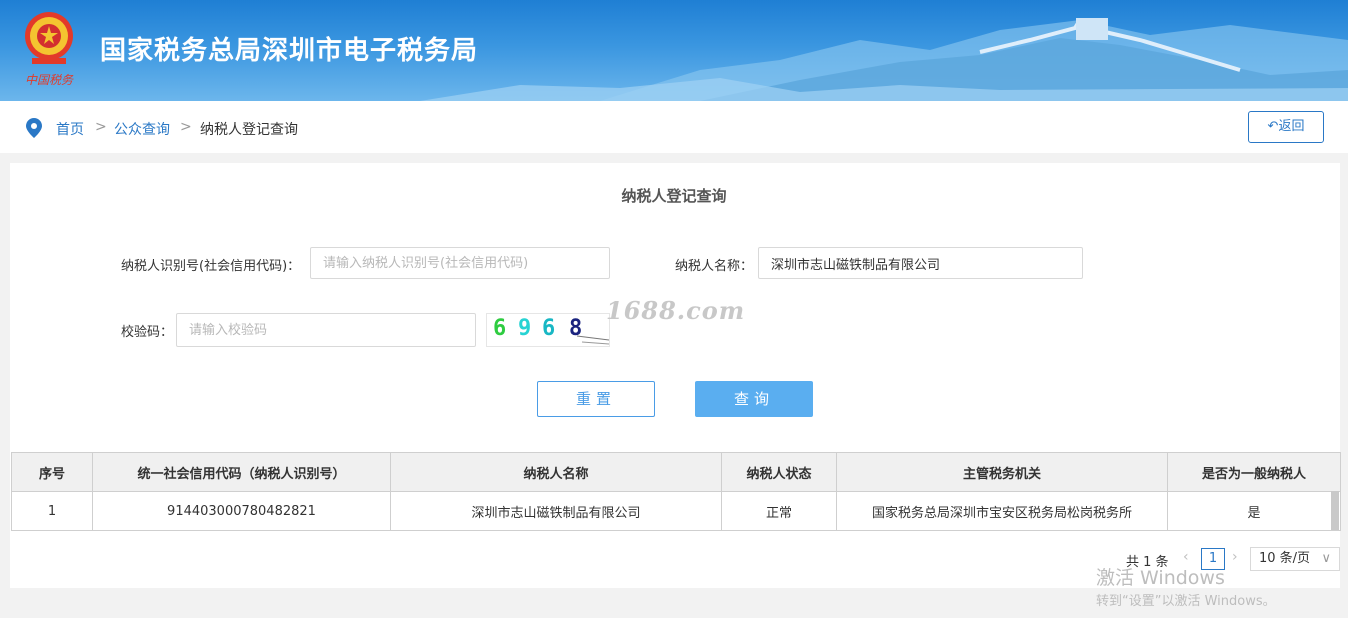 The height and width of the screenshot is (618, 1348). What do you see at coordinates (241, 472) in the screenshot?
I see `column-header-credit-code: 统一社会信用代码（纳税人识别号）` at bounding box center [241, 472].